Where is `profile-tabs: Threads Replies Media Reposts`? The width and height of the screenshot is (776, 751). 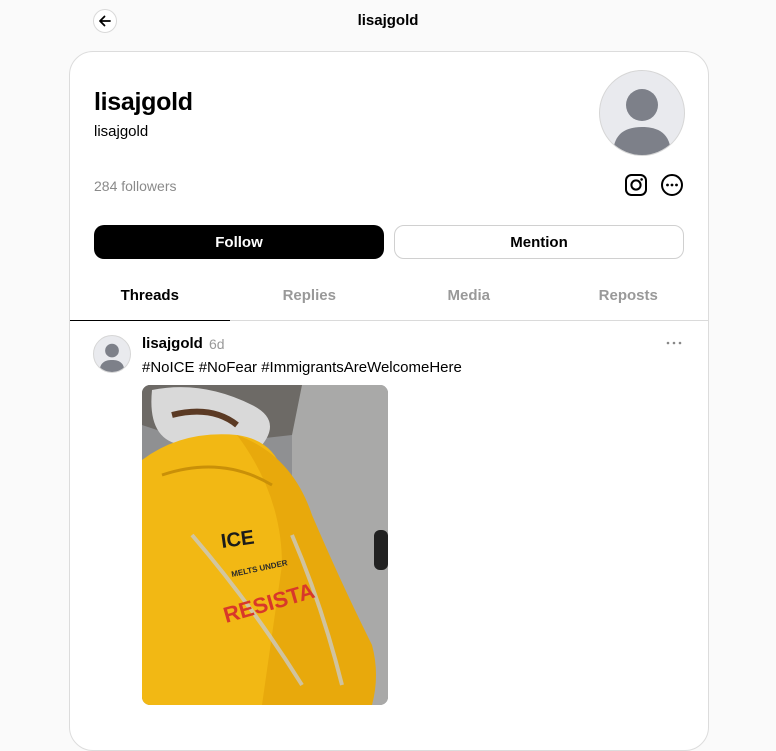 profile-tabs: Threads Replies Media Reposts is located at coordinates (389, 299).